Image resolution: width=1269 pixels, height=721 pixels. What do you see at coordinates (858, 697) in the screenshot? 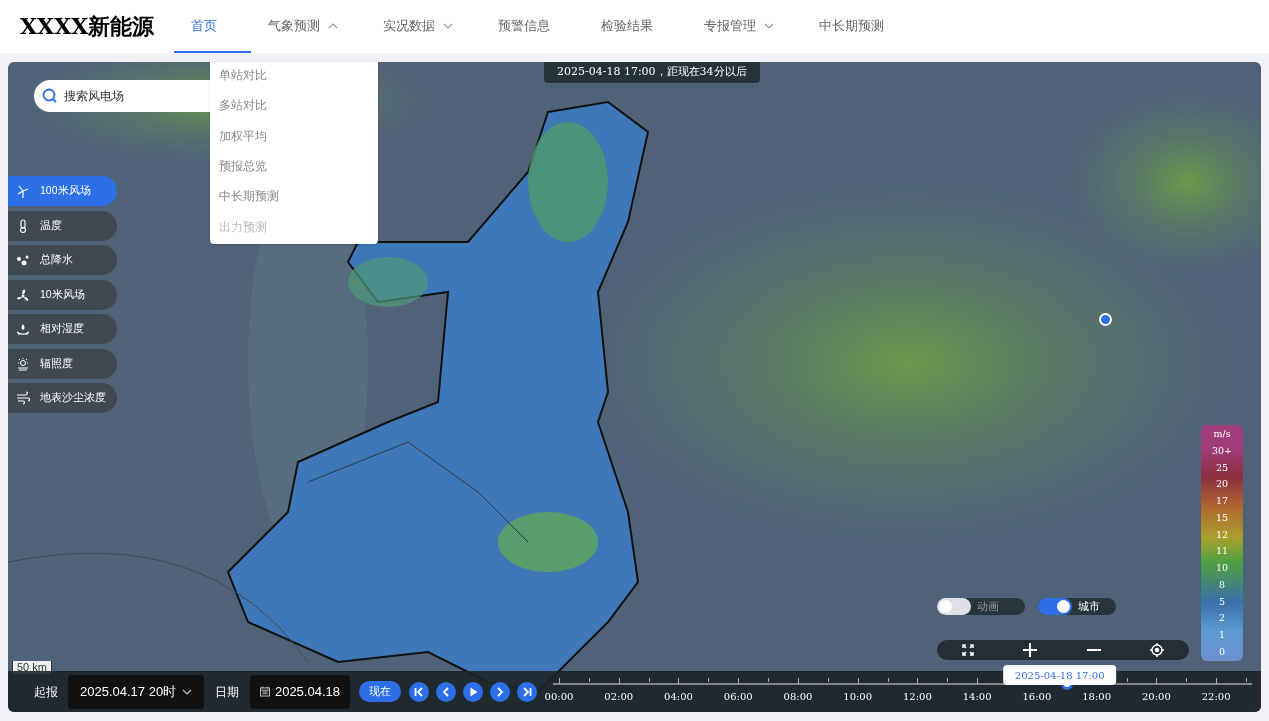
I see `time-tick-label: 10:00` at bounding box center [858, 697].